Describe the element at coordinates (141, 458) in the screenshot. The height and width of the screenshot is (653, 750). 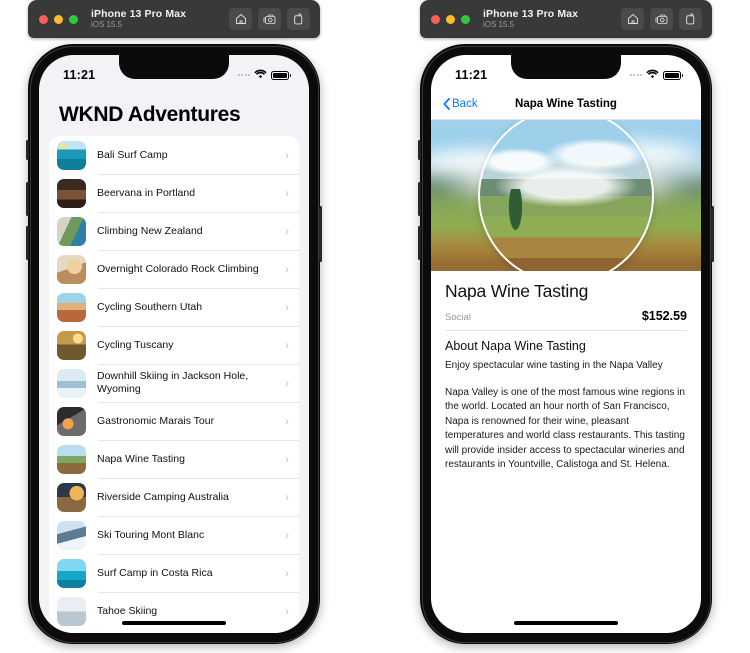
I see `list-item-label: Napa Wine Tasting` at that location.